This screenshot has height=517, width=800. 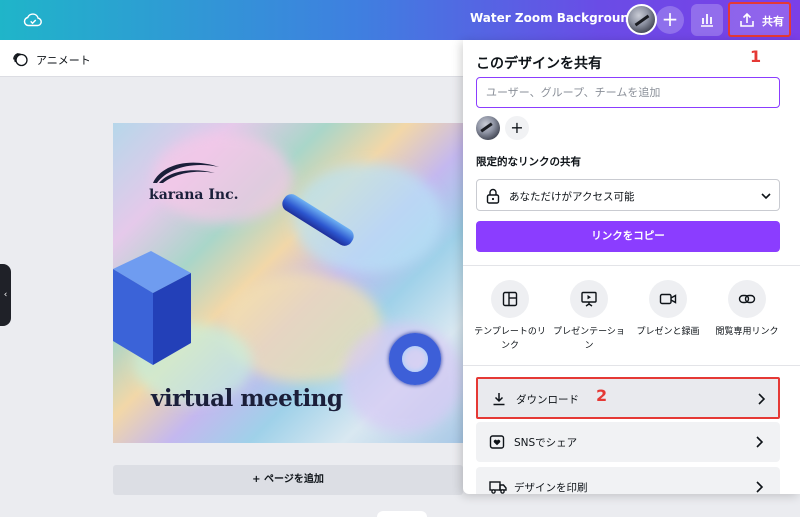 What do you see at coordinates (628, 92) in the screenshot?
I see `add-people-input` at bounding box center [628, 92].